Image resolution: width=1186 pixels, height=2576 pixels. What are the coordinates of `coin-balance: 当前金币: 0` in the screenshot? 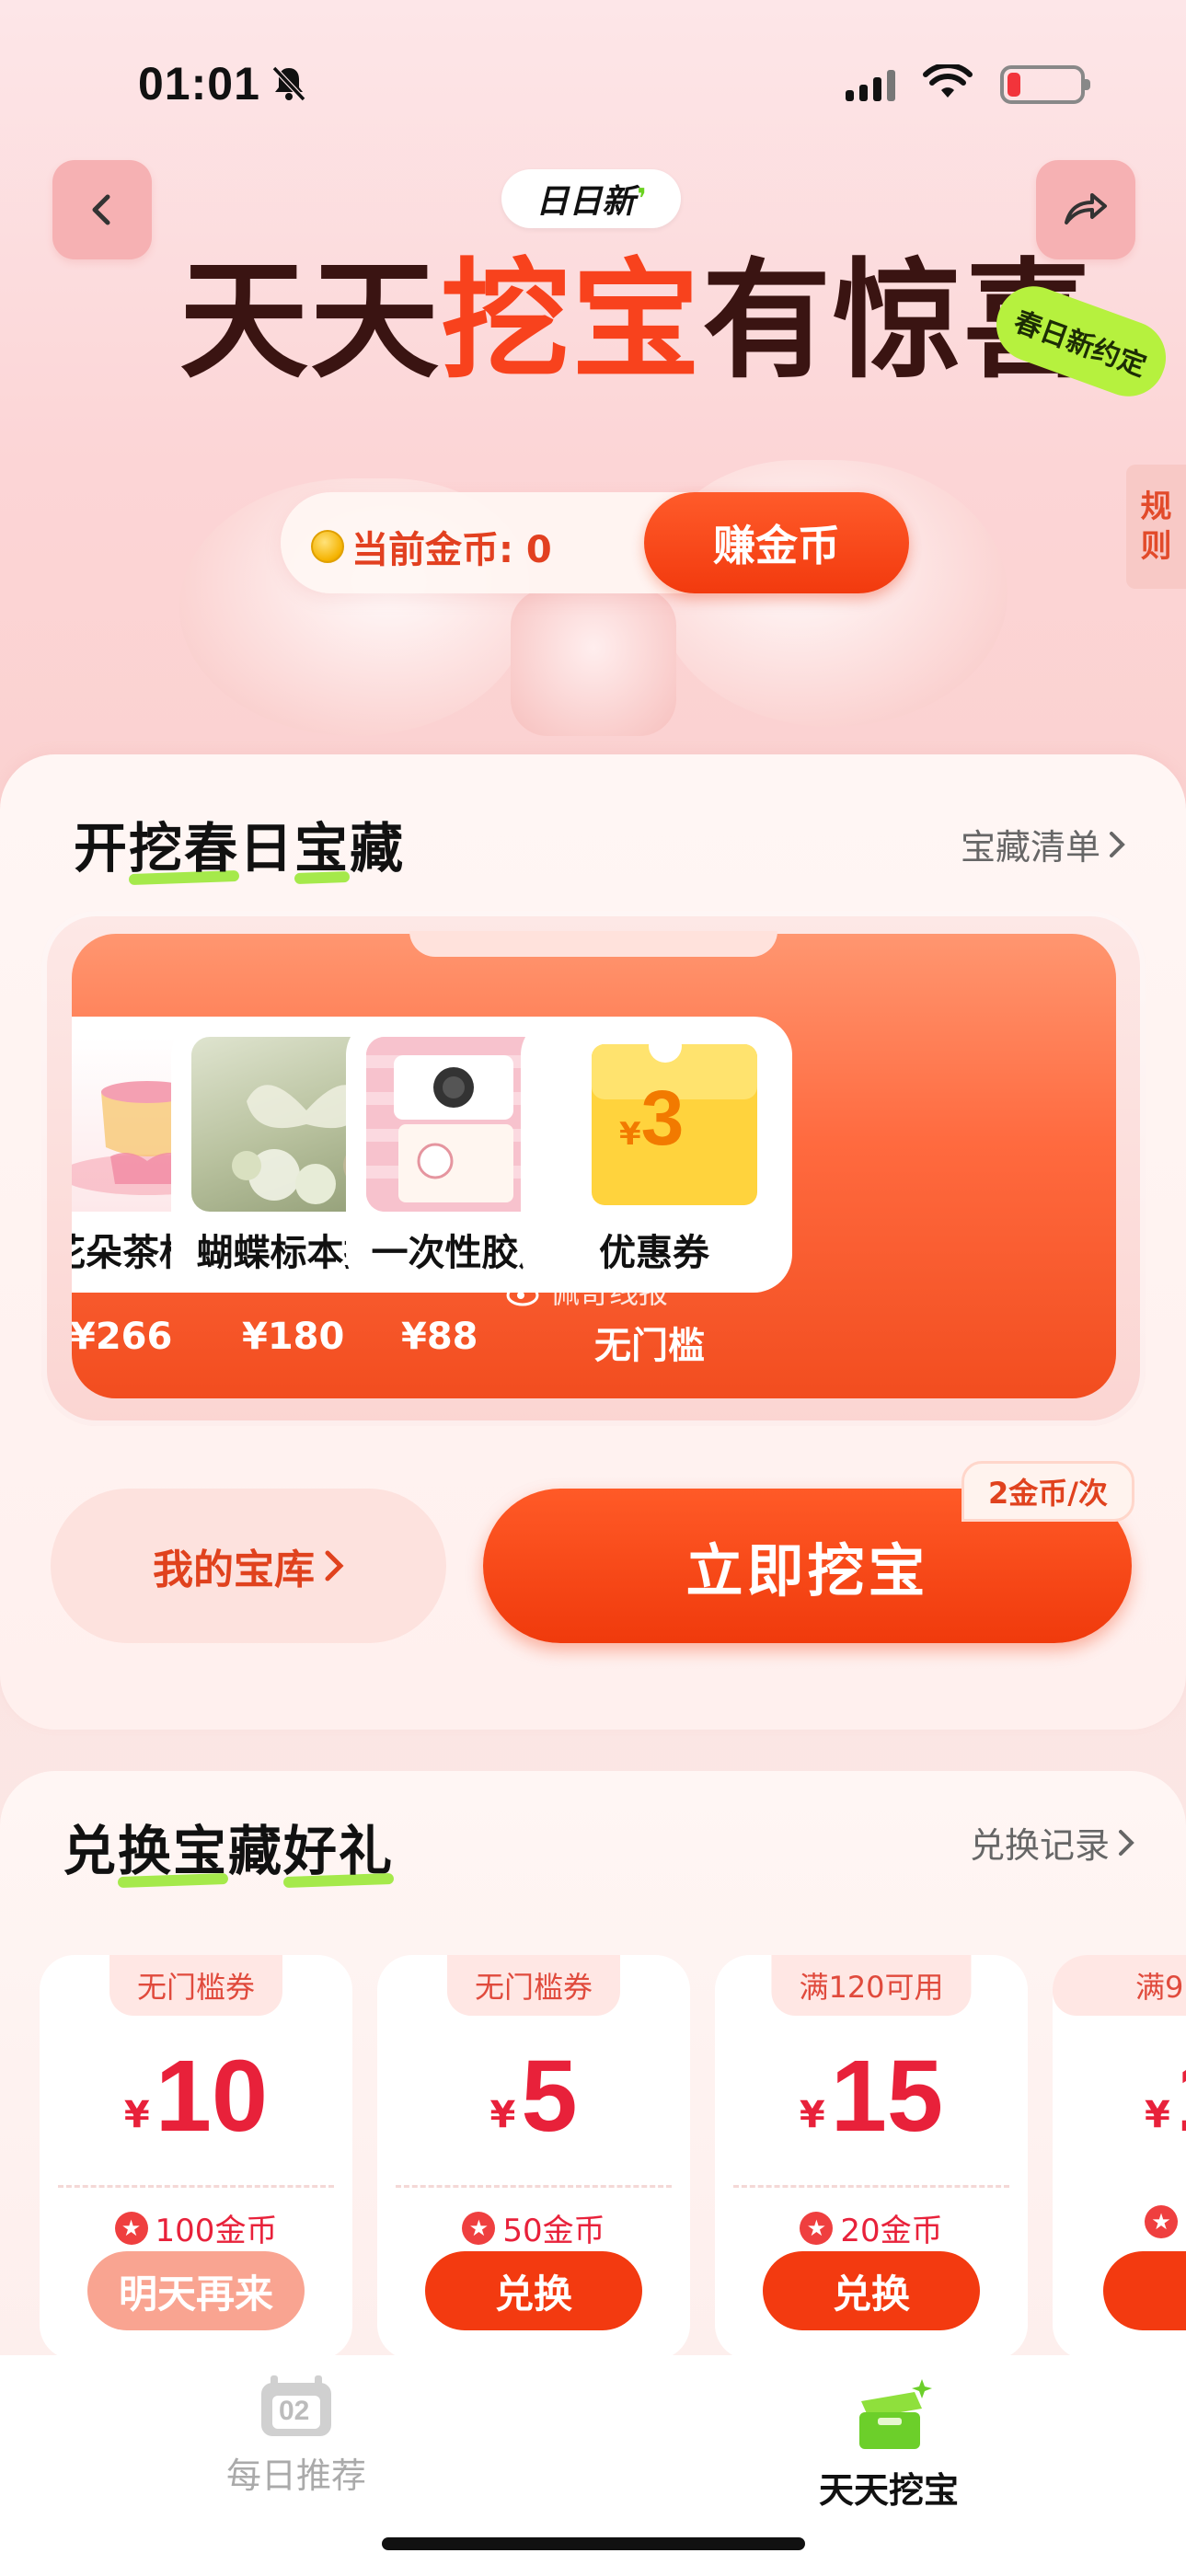 It's located at (431, 546).